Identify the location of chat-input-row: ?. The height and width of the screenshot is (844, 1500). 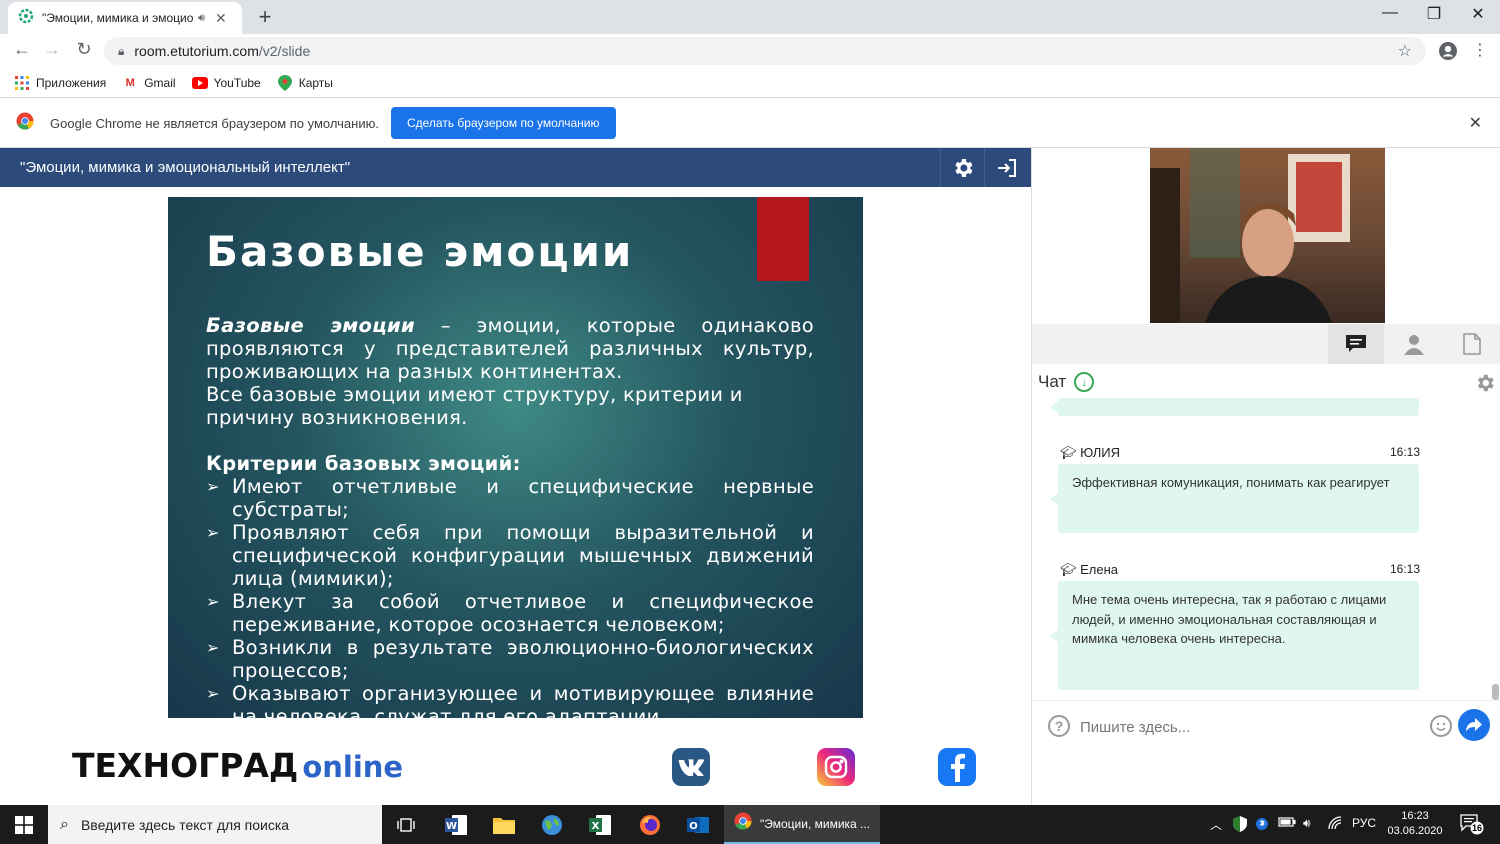
(1266, 725).